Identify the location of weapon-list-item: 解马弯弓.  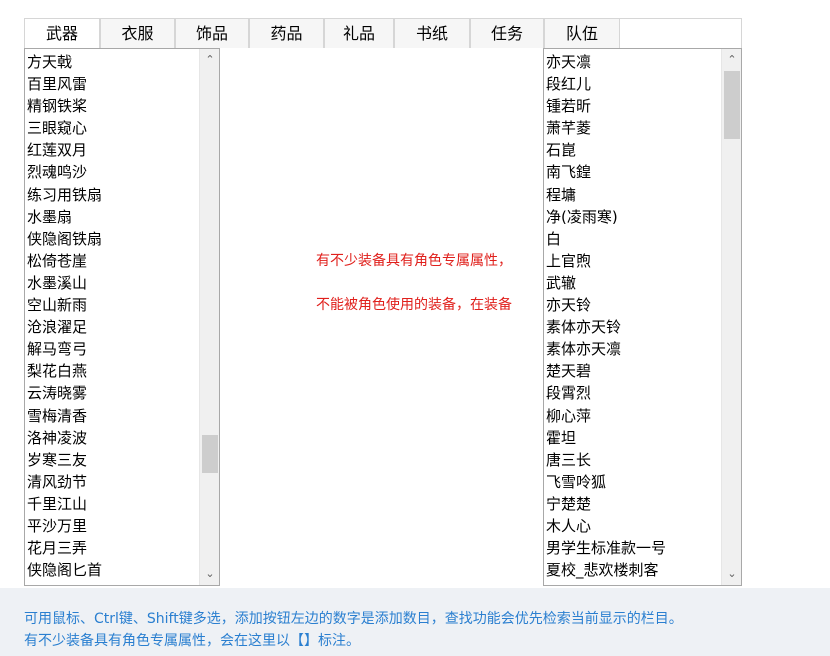
(112, 349).